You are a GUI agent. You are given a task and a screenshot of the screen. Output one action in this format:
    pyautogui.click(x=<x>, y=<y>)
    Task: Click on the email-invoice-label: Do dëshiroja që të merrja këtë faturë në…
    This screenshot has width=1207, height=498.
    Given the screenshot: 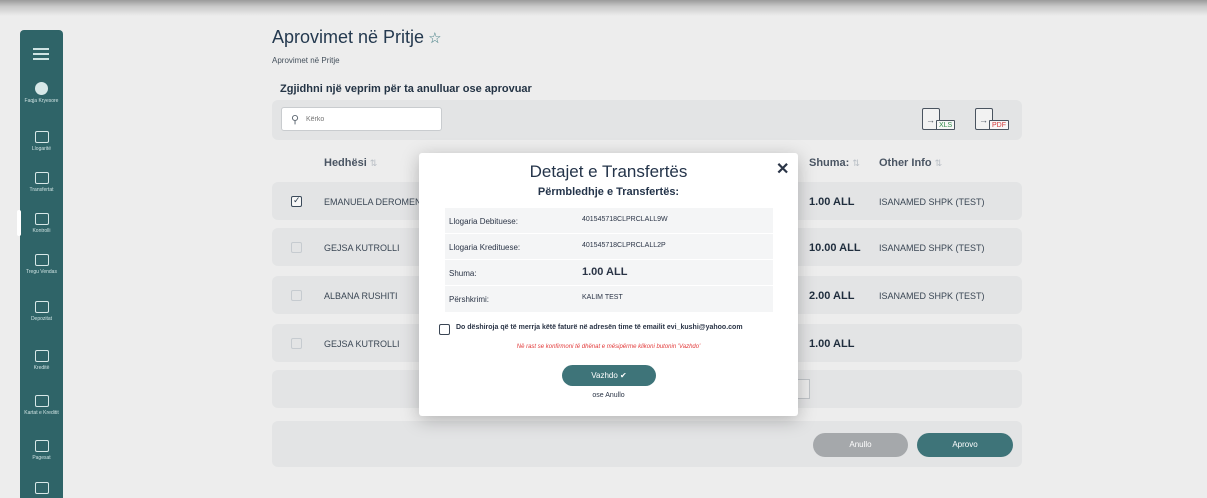 What is the action you would take?
    pyautogui.click(x=599, y=327)
    